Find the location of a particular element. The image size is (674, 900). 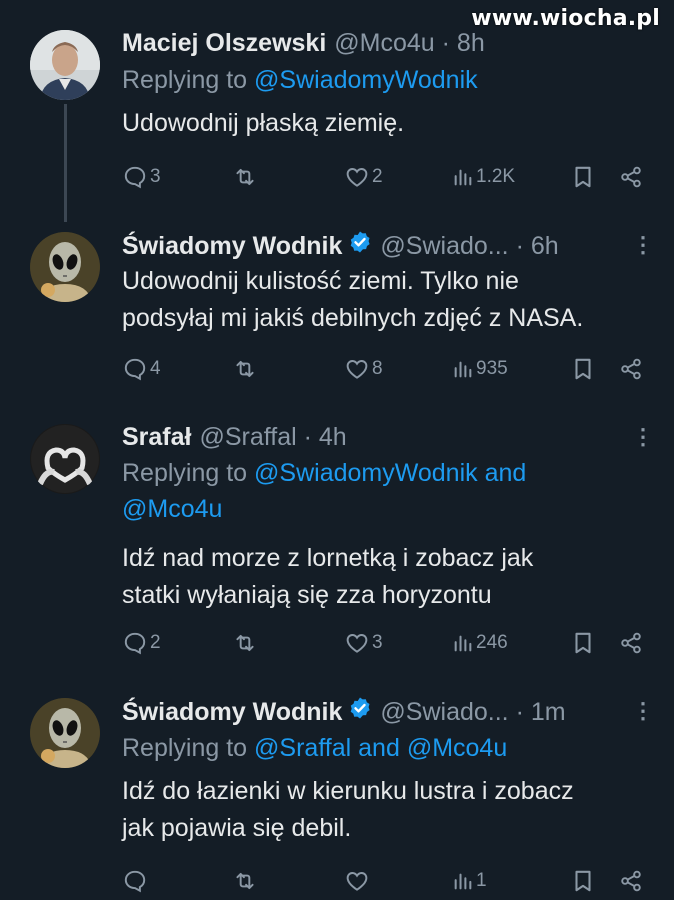

tweet-header: Świadomy Wodnik @Swiado... · 1m is located at coordinates (387, 711).